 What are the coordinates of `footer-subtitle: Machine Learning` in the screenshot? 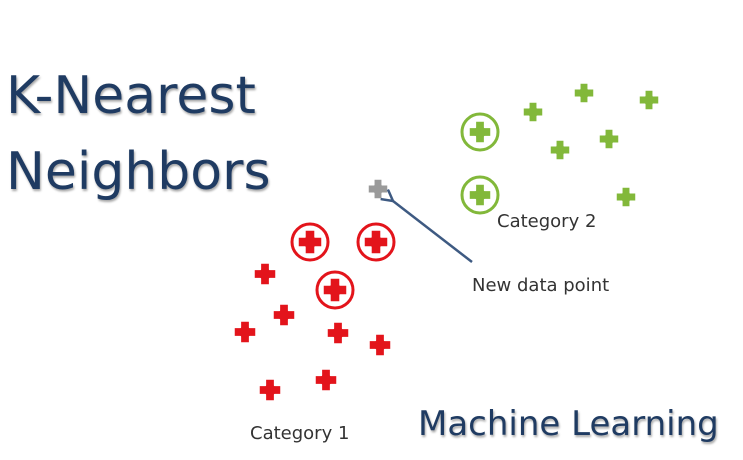 It's located at (568, 424).